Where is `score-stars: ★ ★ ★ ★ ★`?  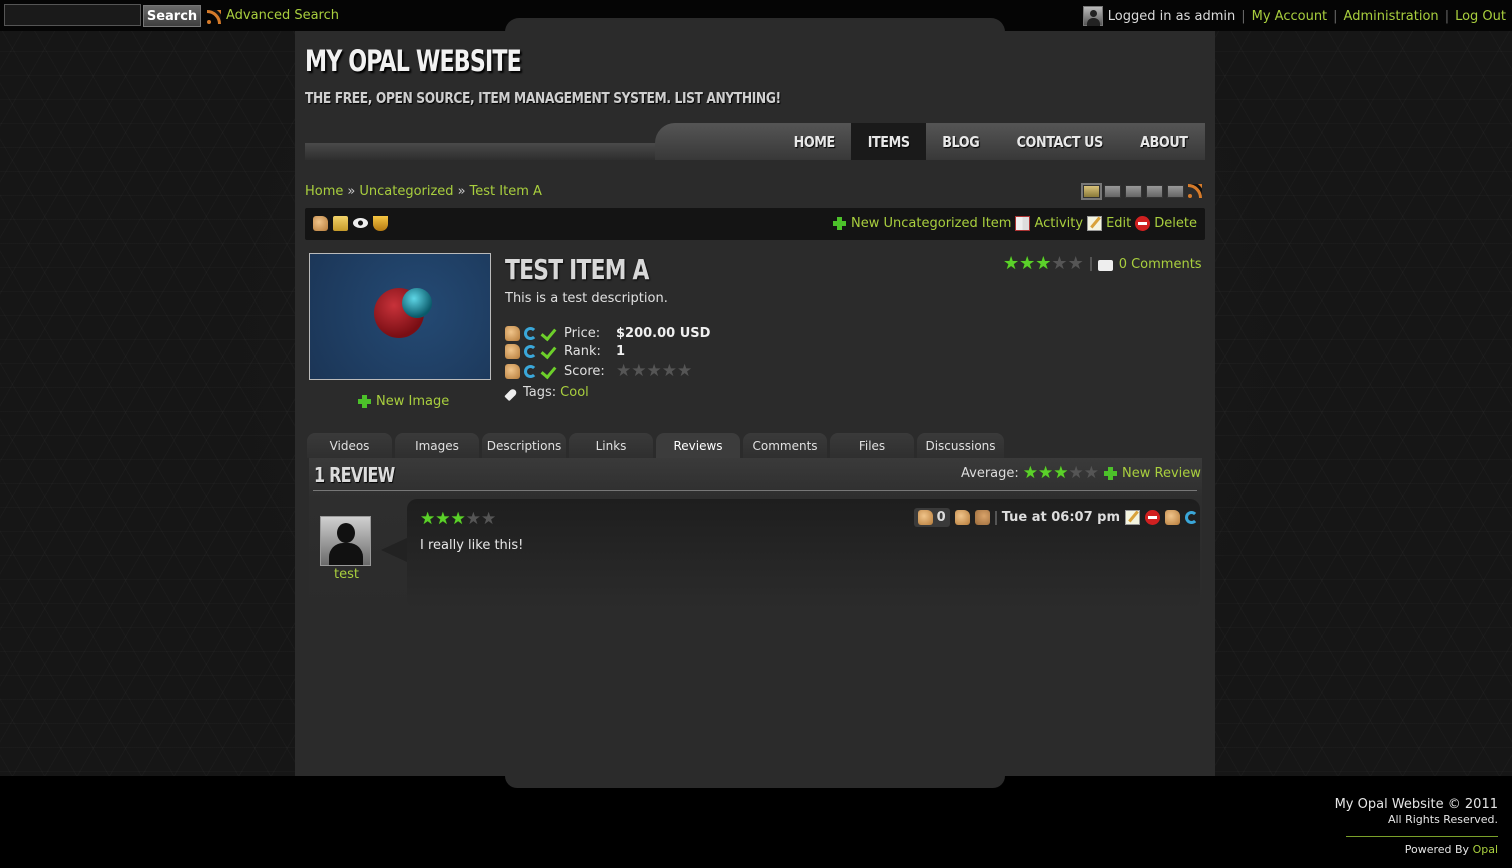
score-stars: ★ ★ ★ ★ ★ is located at coordinates (654, 371).